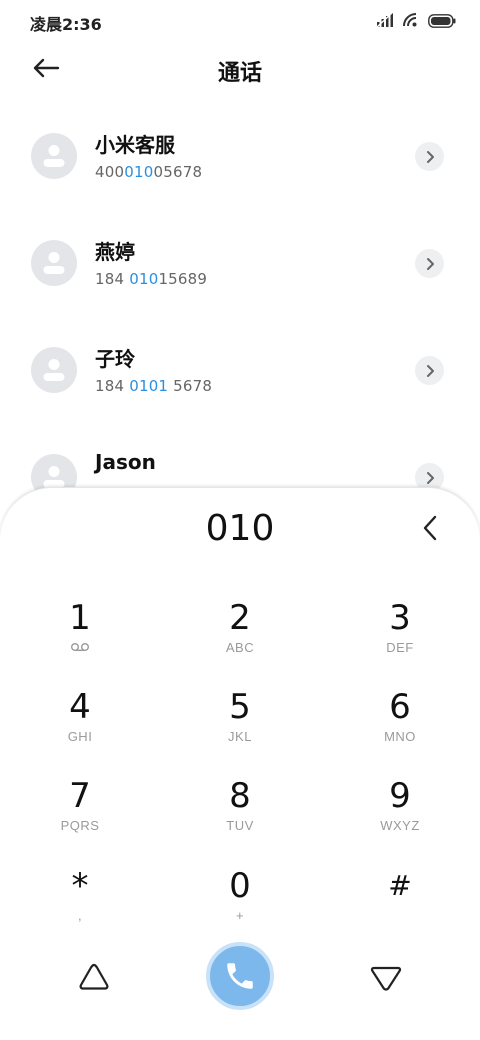  Describe the element at coordinates (151, 279) in the screenshot. I see `contact-number: 184 01015689` at that location.